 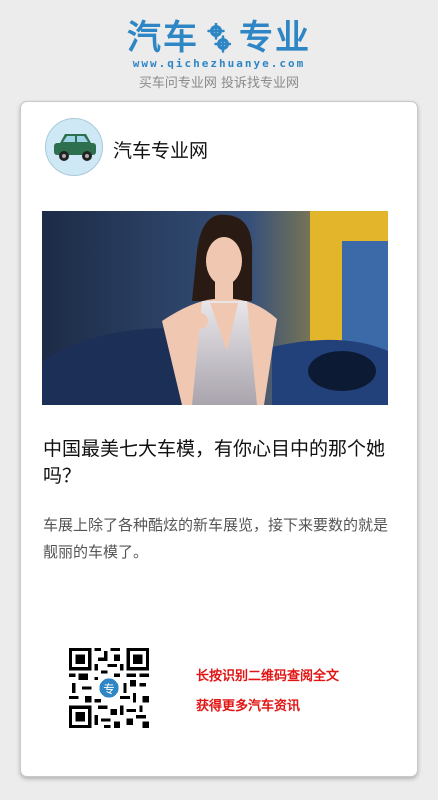 What do you see at coordinates (221, 463) in the screenshot?
I see `article-title: 中国最美七大车模，有你心目中的那个她吗？` at bounding box center [221, 463].